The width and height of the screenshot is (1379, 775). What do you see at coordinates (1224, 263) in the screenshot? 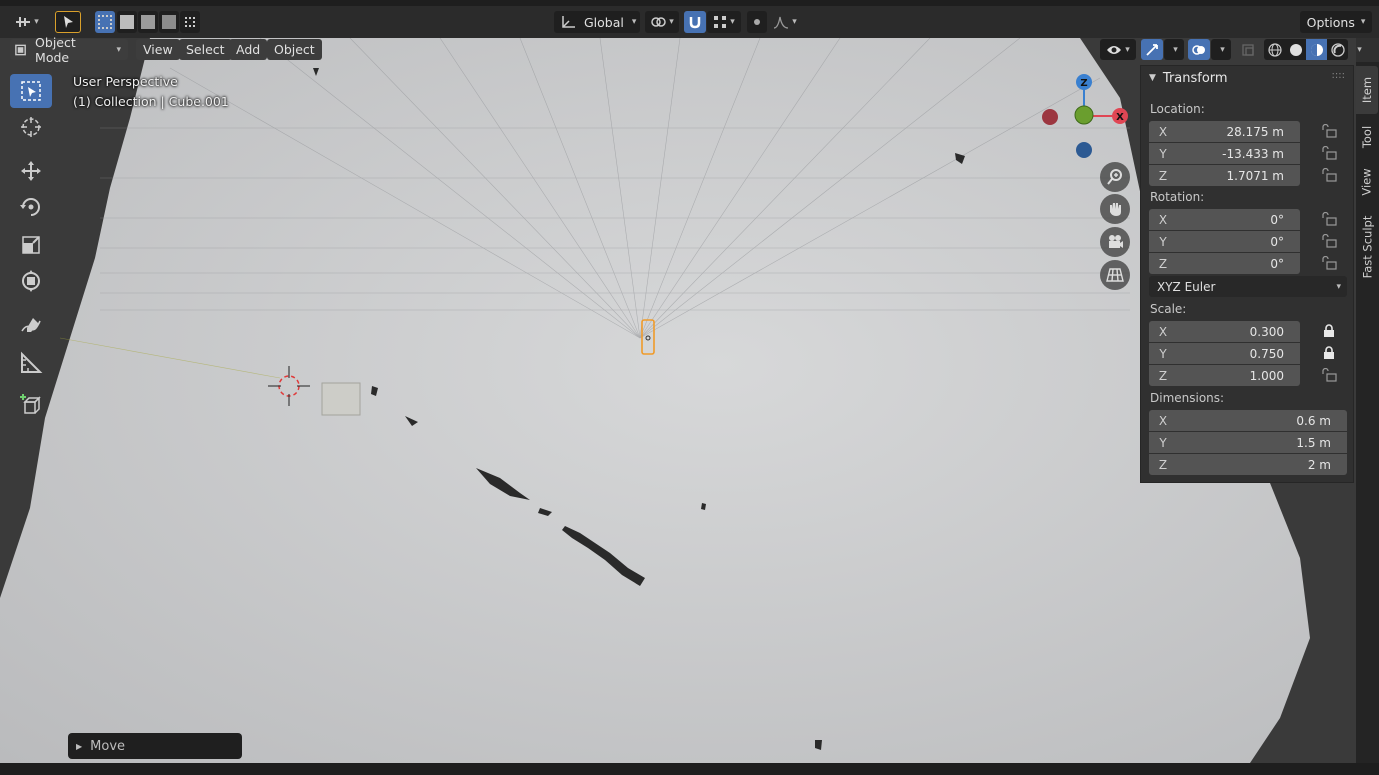
I see `rotation-z-field: Z 0°` at bounding box center [1224, 263].